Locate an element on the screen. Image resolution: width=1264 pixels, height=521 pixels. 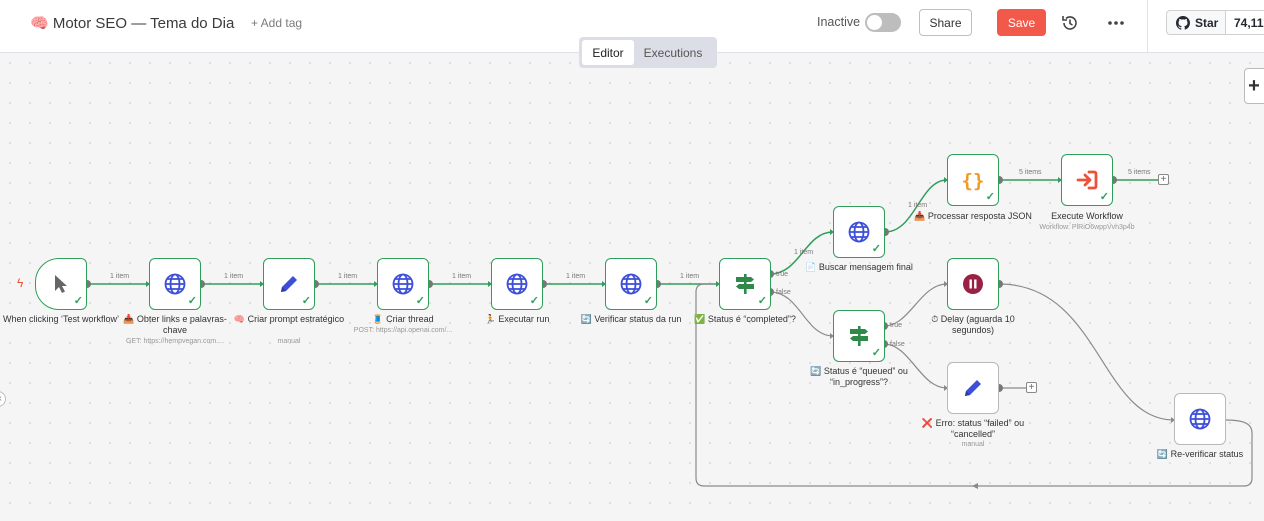
header-divider is located at coordinates (1147, 26).